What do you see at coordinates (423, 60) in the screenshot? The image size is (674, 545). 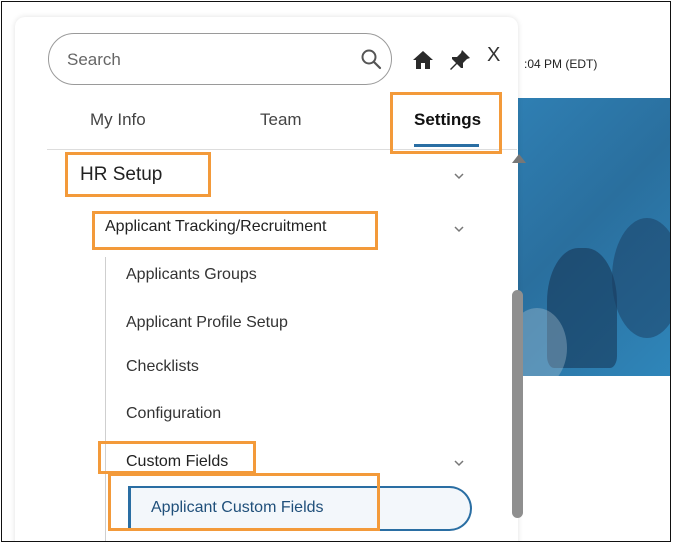 I see `home-icon` at bounding box center [423, 60].